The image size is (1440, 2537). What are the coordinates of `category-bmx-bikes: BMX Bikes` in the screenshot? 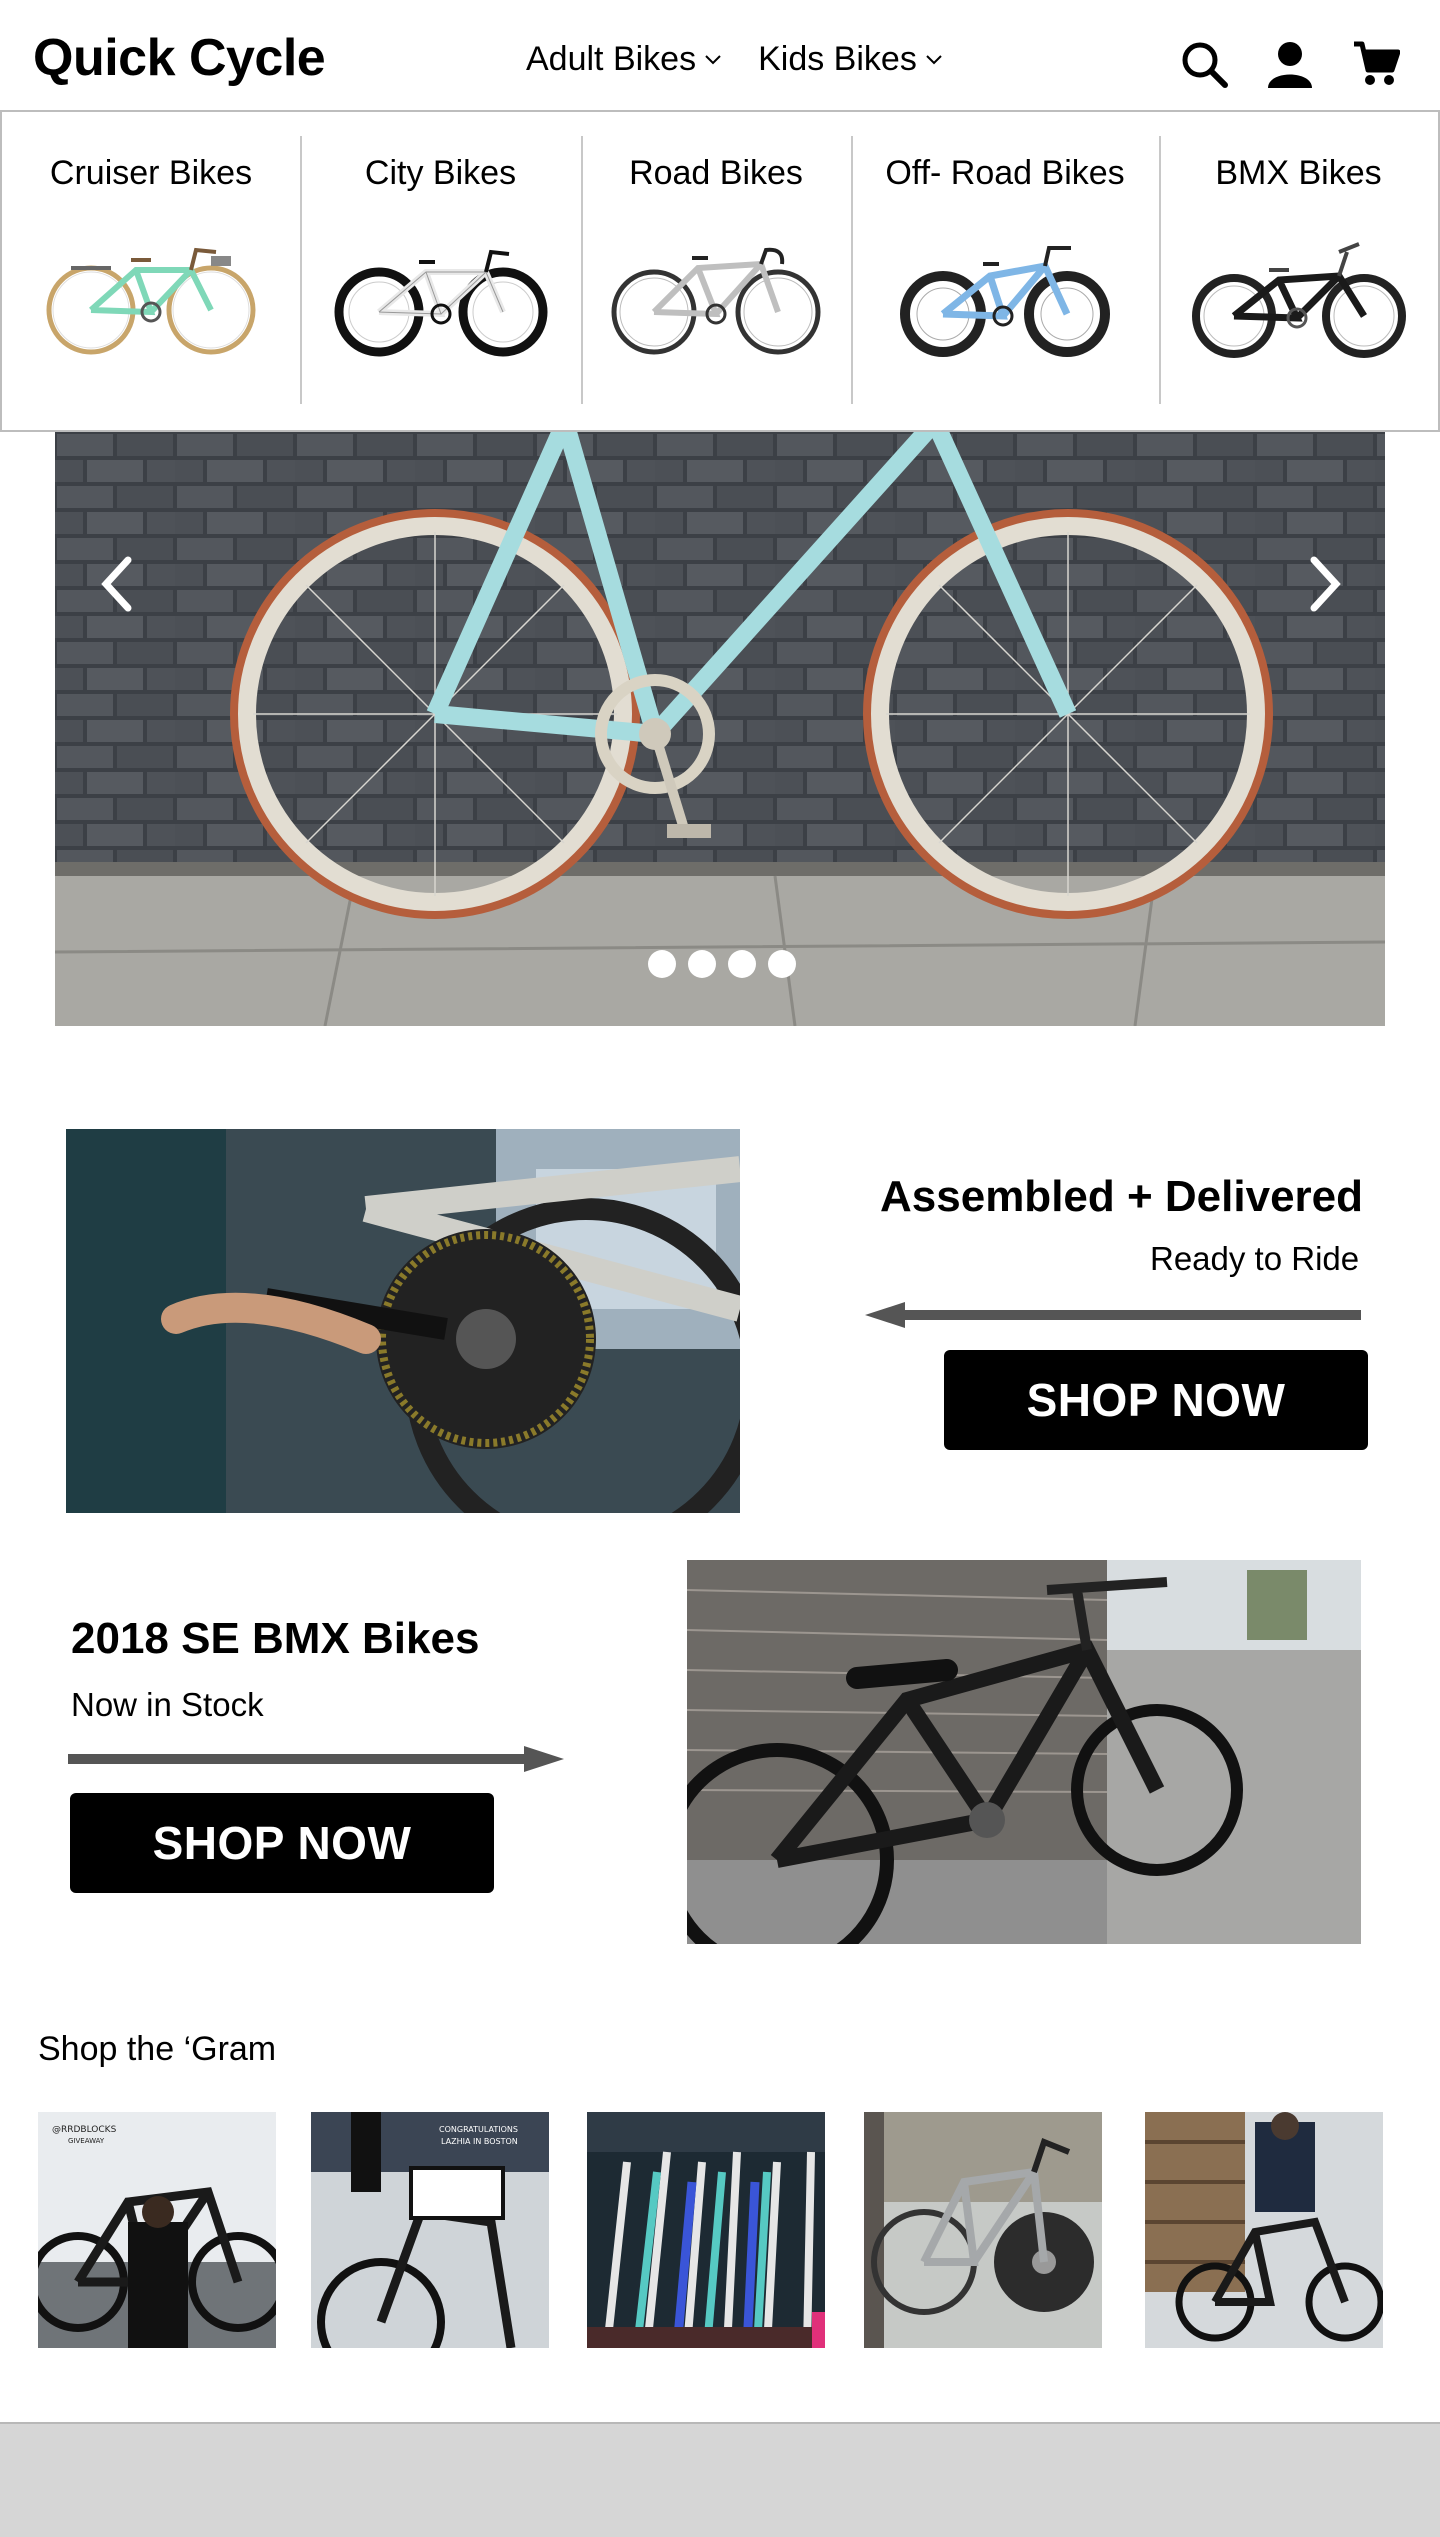 It's located at (1298, 271).